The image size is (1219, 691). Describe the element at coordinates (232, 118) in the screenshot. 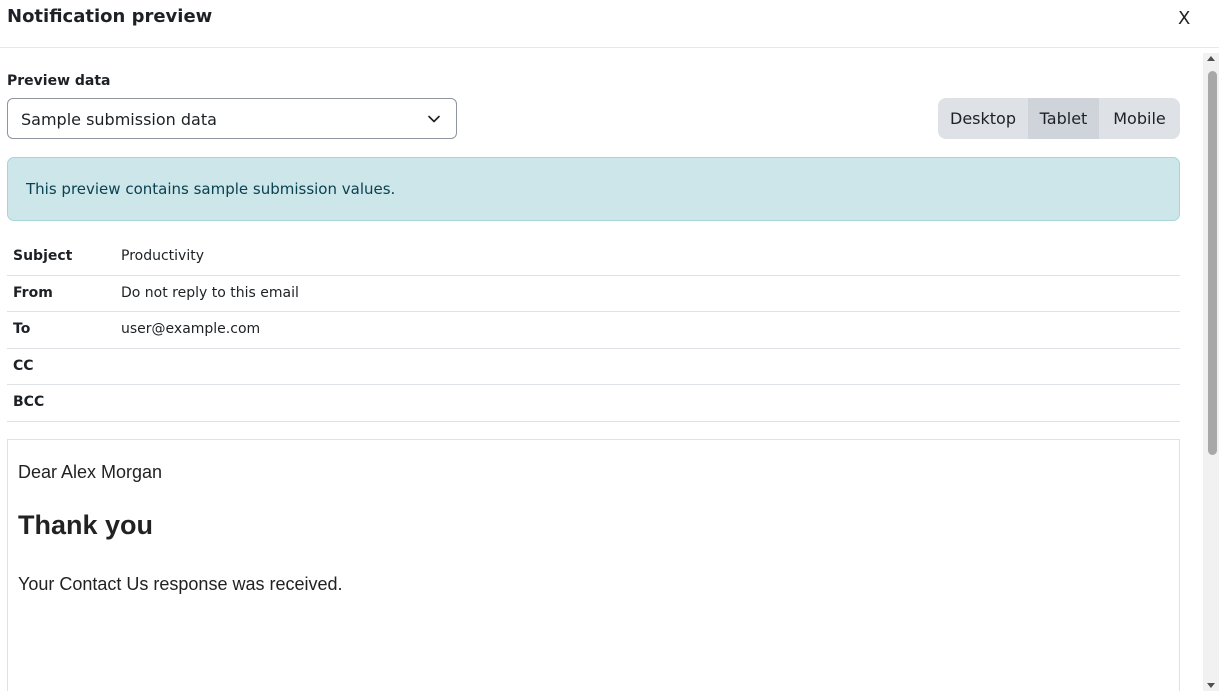

I see `preview-data-select: Sample submission data` at that location.